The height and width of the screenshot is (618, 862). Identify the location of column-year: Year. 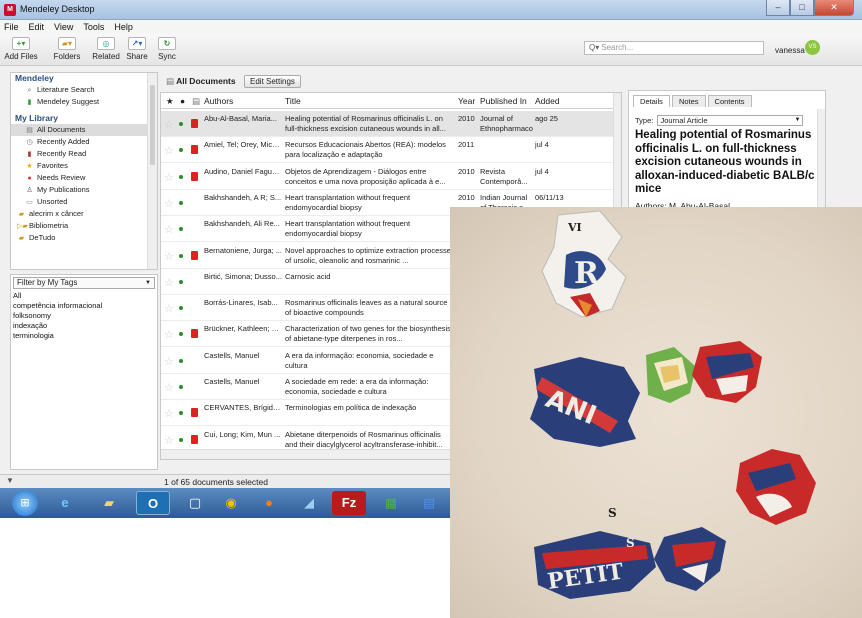
(466, 101).